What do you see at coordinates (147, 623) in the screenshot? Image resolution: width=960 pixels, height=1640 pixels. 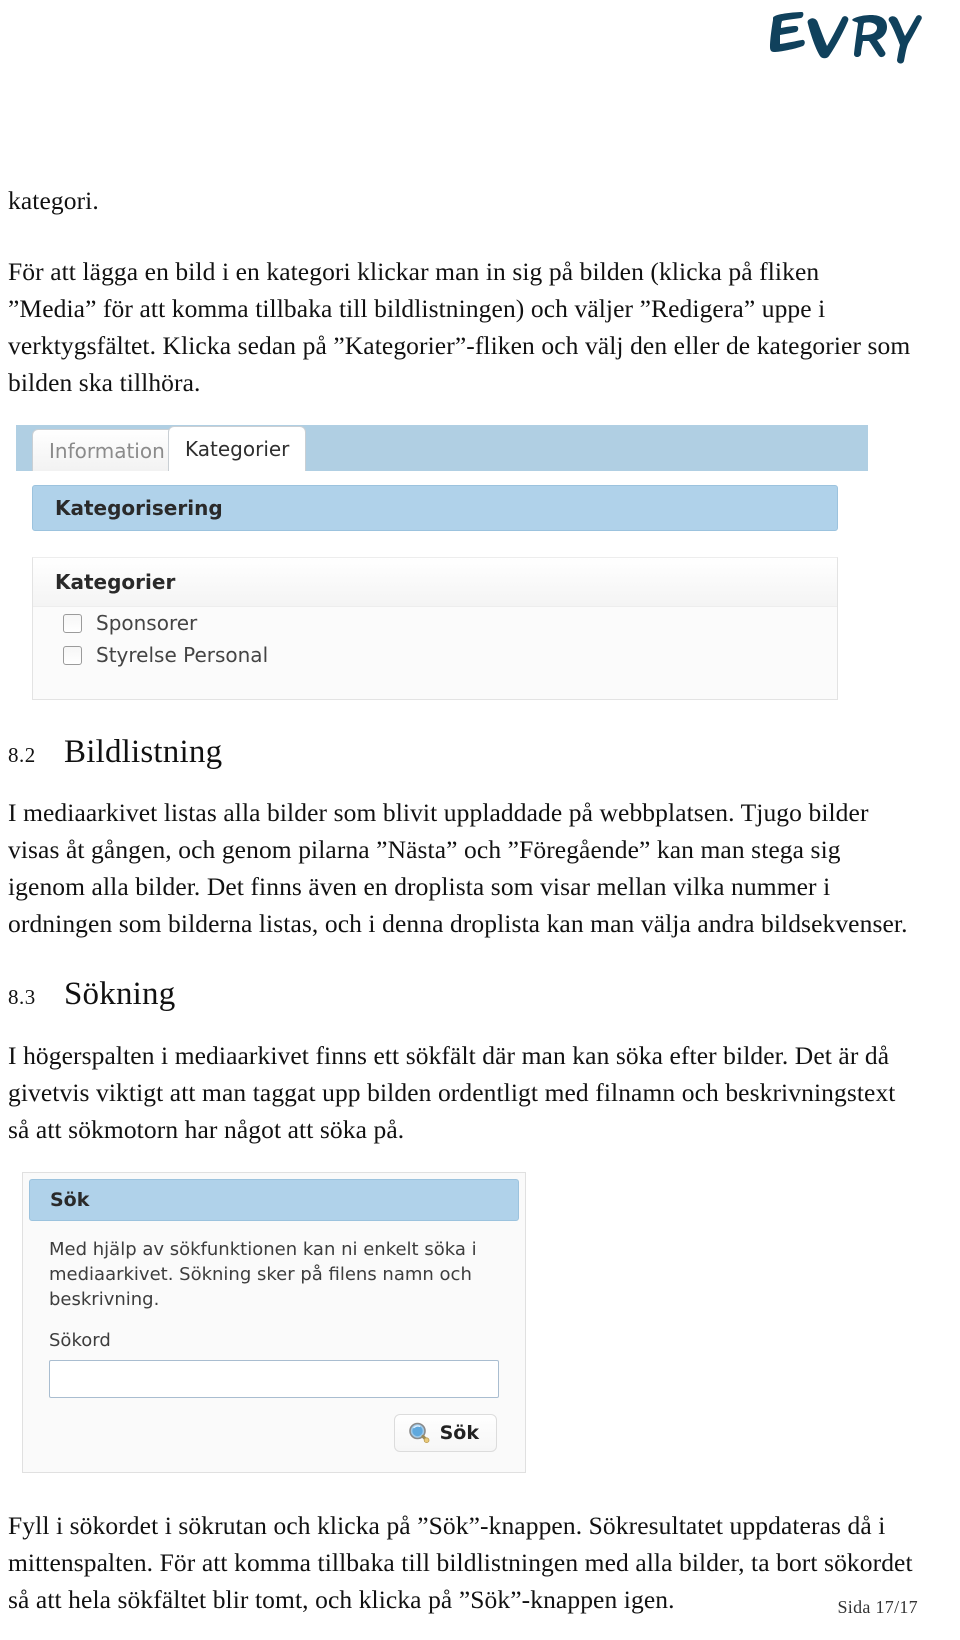 I see `checkbox-sponsorer-label: Sponsorer` at bounding box center [147, 623].